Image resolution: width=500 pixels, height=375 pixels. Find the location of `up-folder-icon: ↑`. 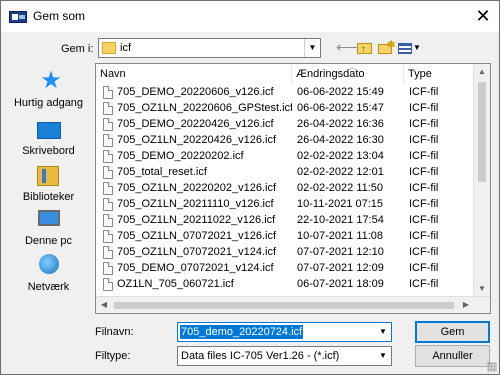

up-folder-icon: ↑ is located at coordinates (365, 48).